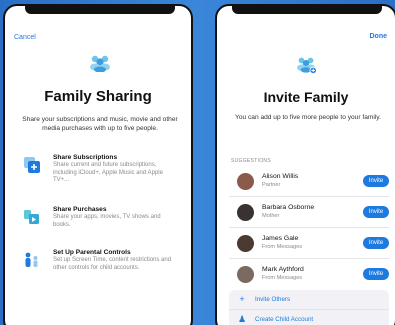  What do you see at coordinates (92, 252) in the screenshot?
I see `feature-title: Set Up Parental Controls` at bounding box center [92, 252].